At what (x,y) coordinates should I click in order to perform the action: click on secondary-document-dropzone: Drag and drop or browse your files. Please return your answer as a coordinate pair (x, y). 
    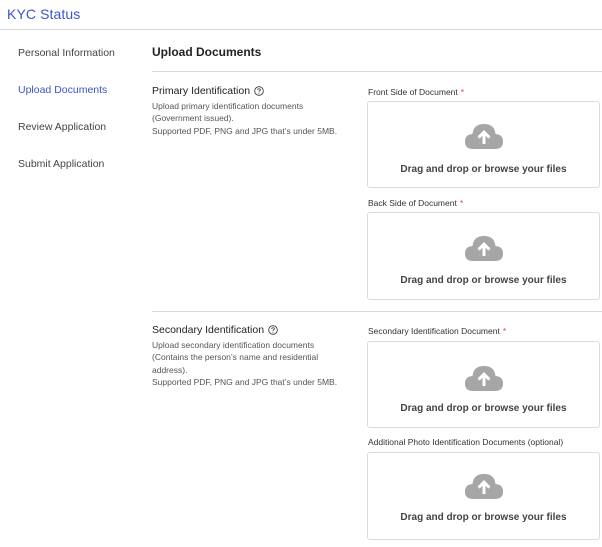
    Looking at the image, I should click on (483, 384).